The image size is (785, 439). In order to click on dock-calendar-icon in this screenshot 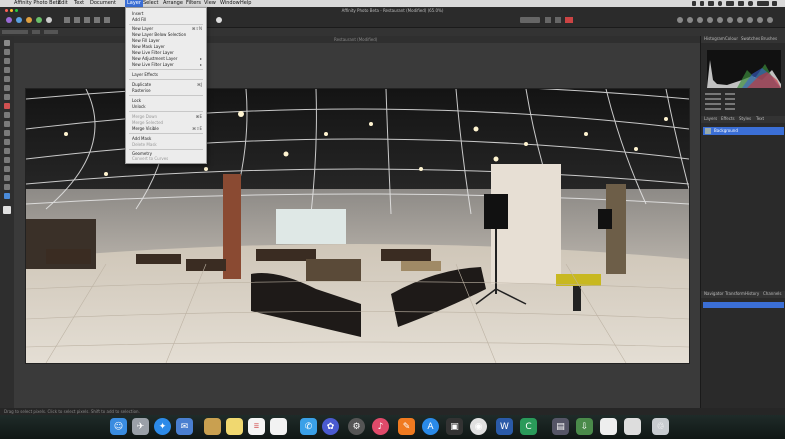, I will do `click(278, 426)`.